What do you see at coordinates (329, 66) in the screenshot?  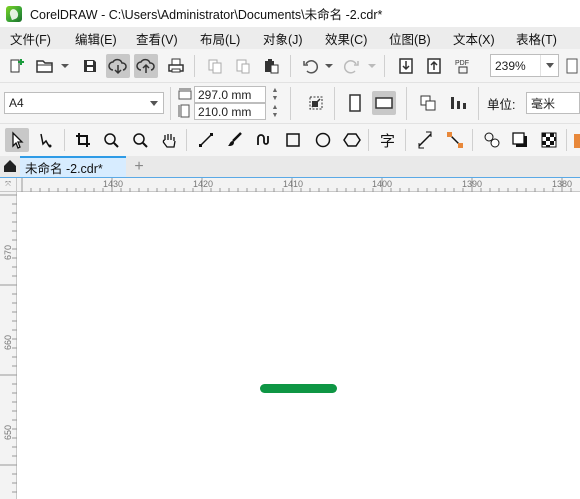 I see `undo-dropdown-icon` at bounding box center [329, 66].